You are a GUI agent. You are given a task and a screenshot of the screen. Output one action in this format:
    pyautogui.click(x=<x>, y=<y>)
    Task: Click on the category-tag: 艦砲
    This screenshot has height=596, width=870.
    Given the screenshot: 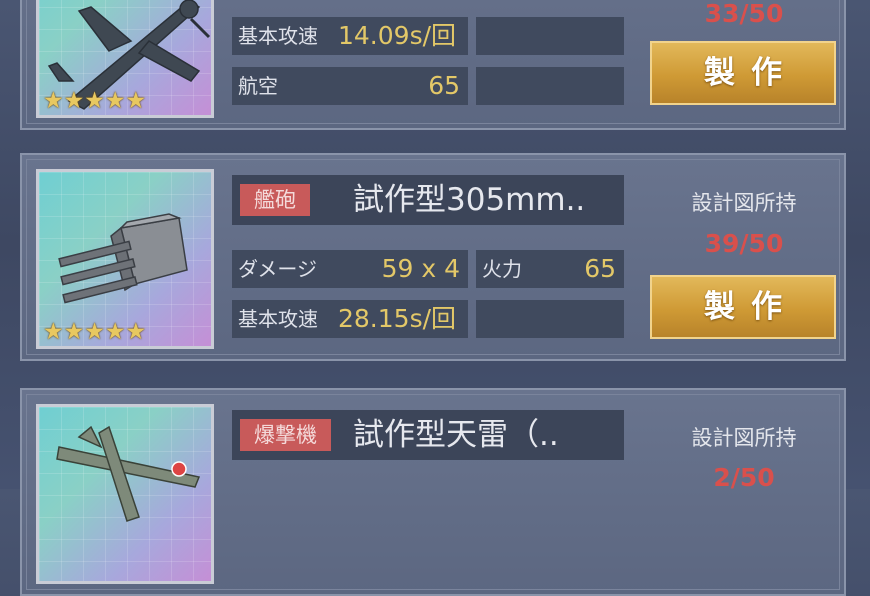 What is the action you would take?
    pyautogui.click(x=275, y=200)
    